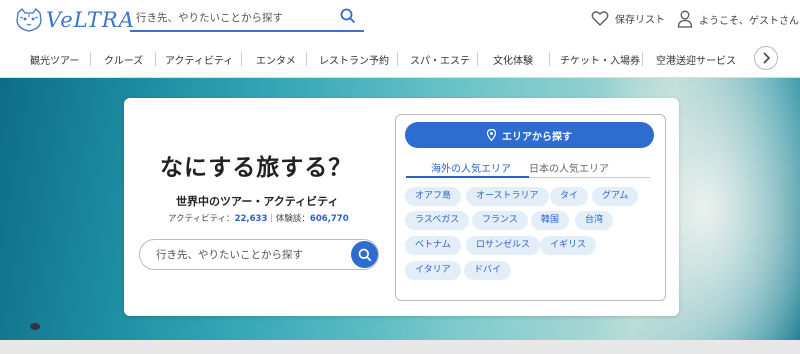 This screenshot has height=354, width=800. I want to click on area-chip-dubai: ドバイ, so click(488, 270).